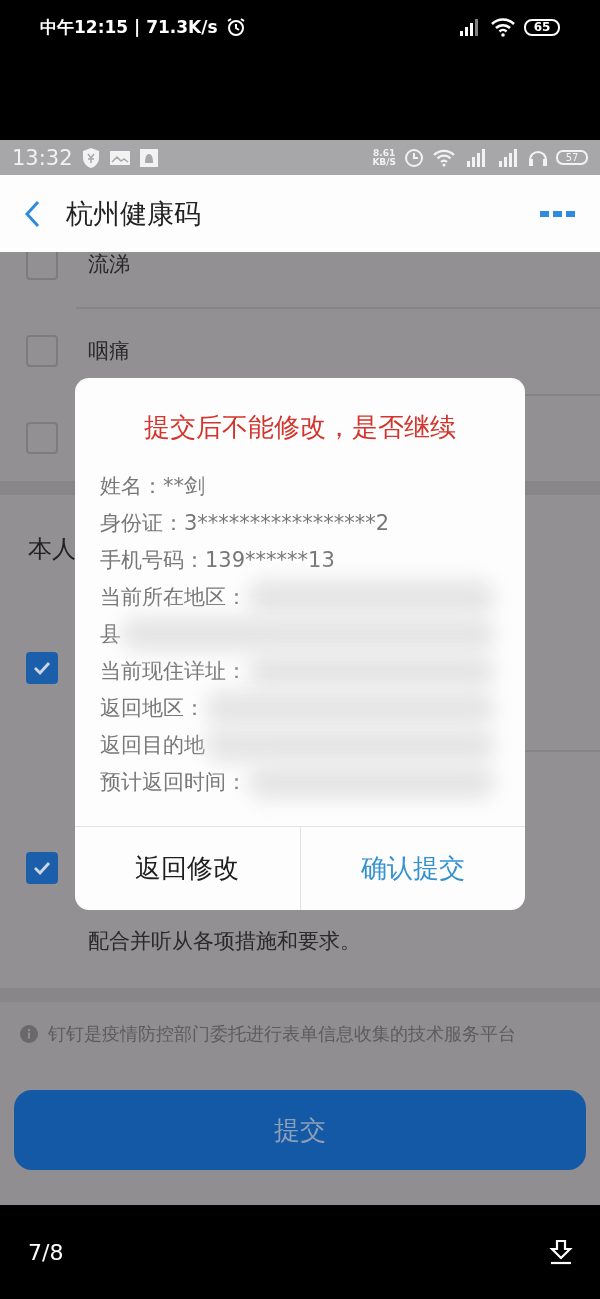  I want to click on clock-icon, so click(414, 157).